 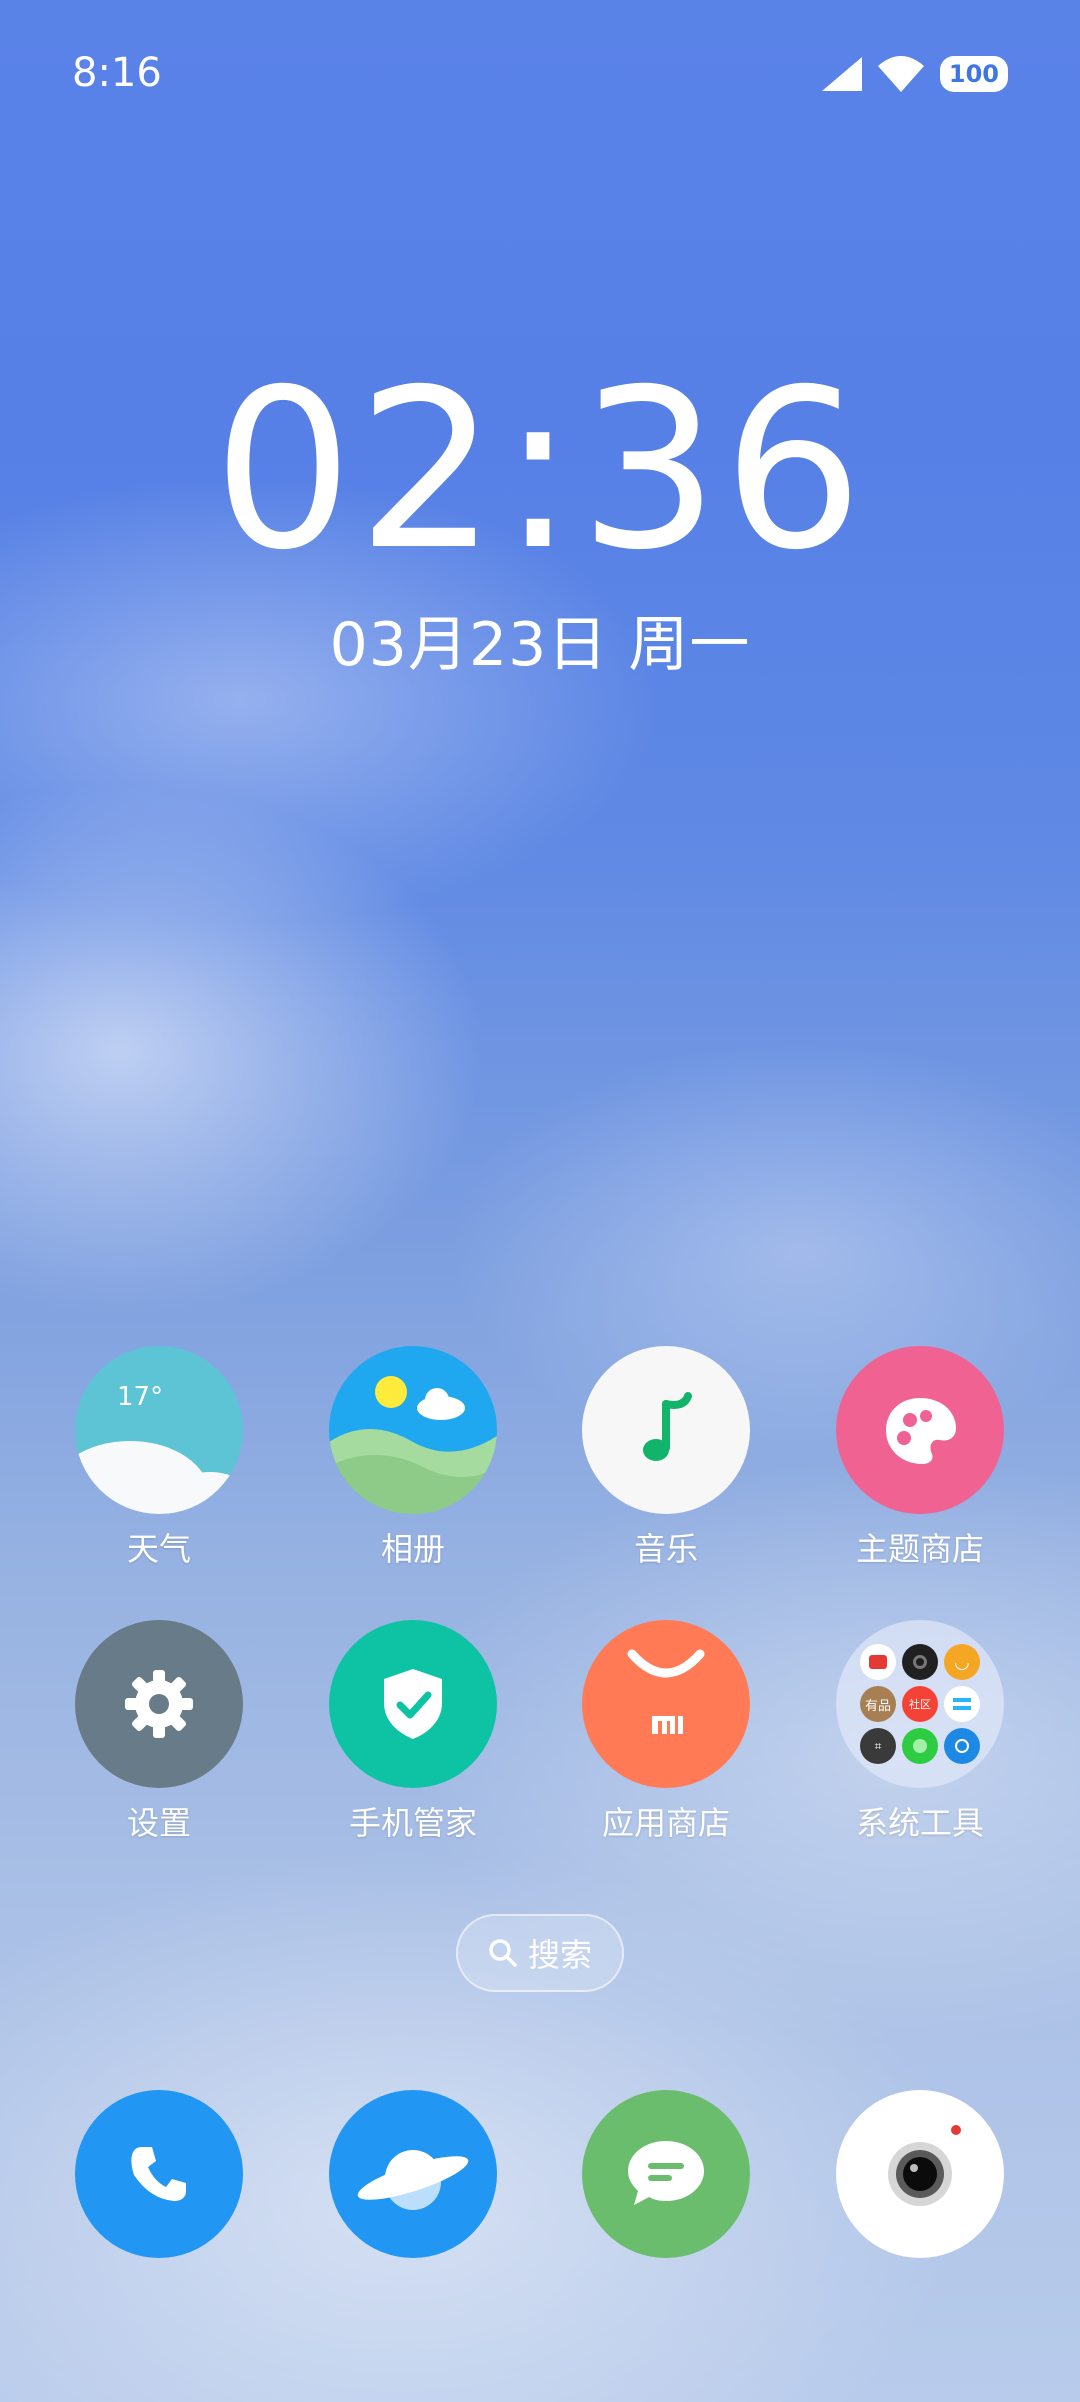 What do you see at coordinates (962, 1746) in the screenshot?
I see `compass-icon` at bounding box center [962, 1746].